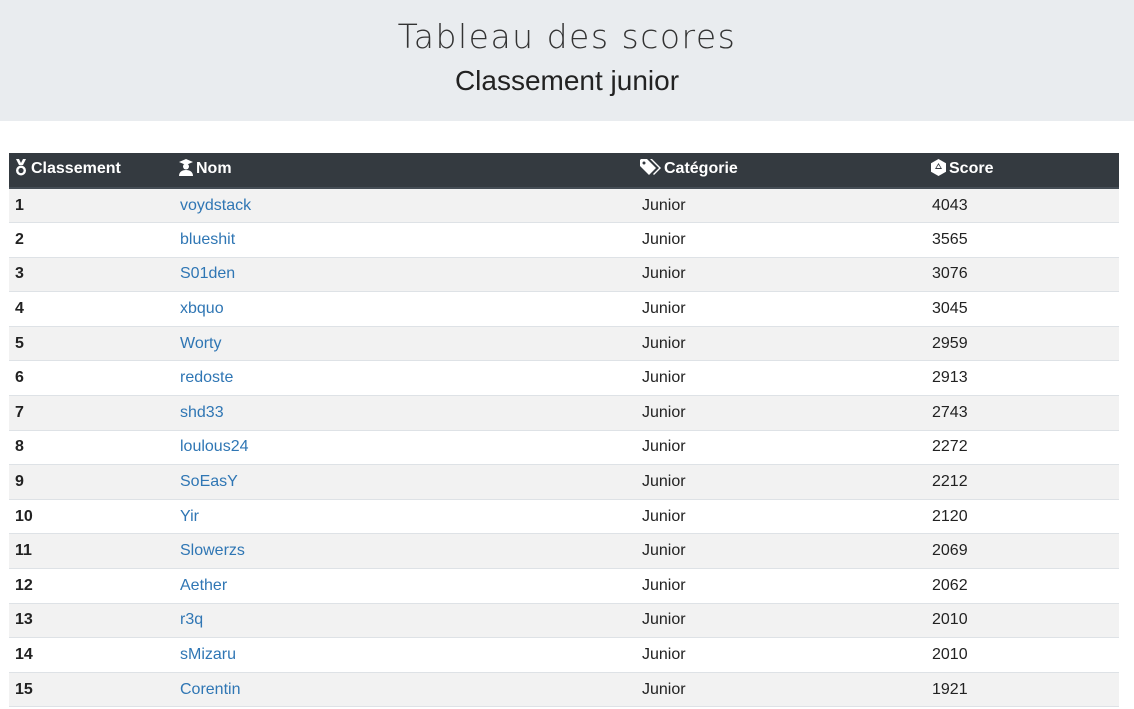 The image size is (1134, 709). I want to click on name-cell: shd33, so click(405, 413).